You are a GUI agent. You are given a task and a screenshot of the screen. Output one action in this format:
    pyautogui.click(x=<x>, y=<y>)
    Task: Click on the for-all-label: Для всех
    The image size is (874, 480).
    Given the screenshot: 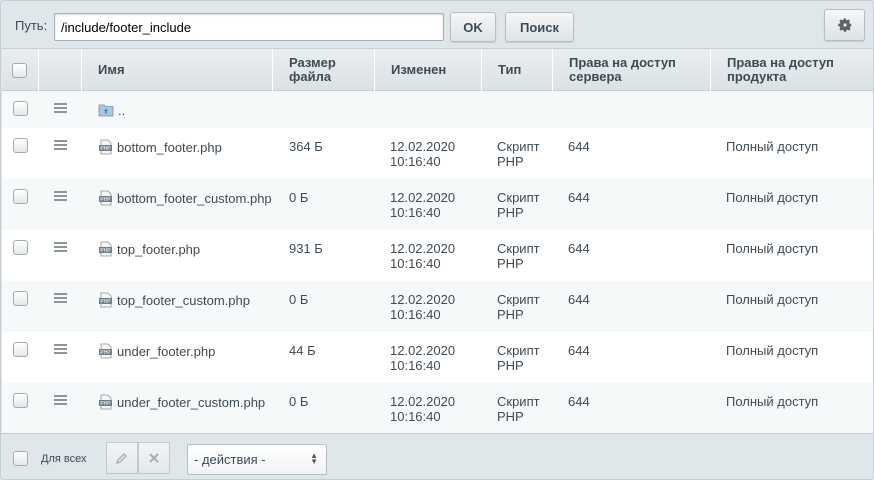 What is the action you would take?
    pyautogui.click(x=64, y=459)
    